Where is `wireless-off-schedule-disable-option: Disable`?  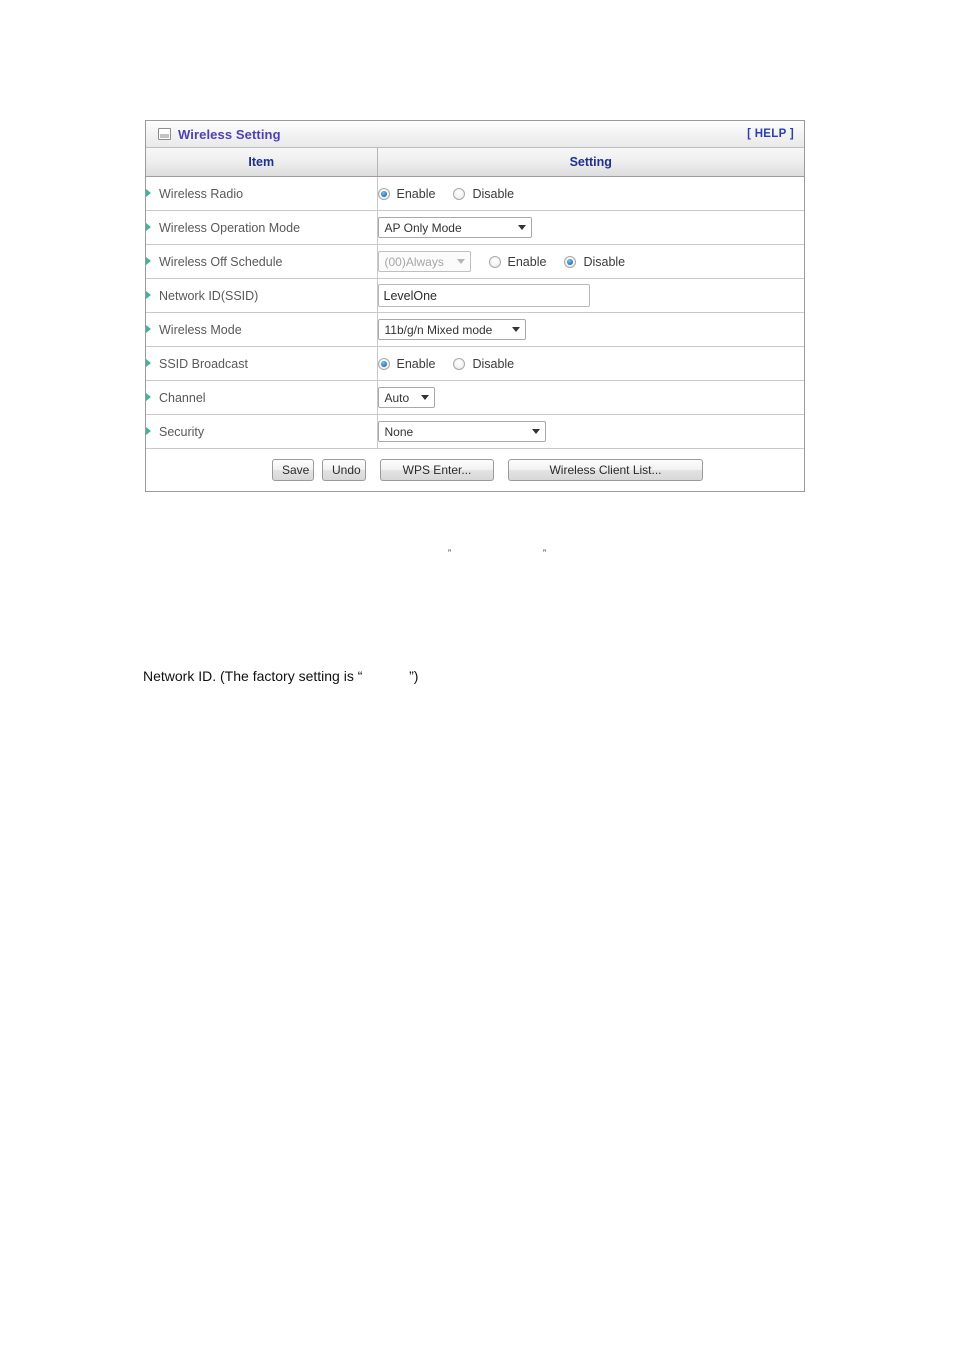
wireless-off-schedule-disable-option: Disable is located at coordinates (594, 262).